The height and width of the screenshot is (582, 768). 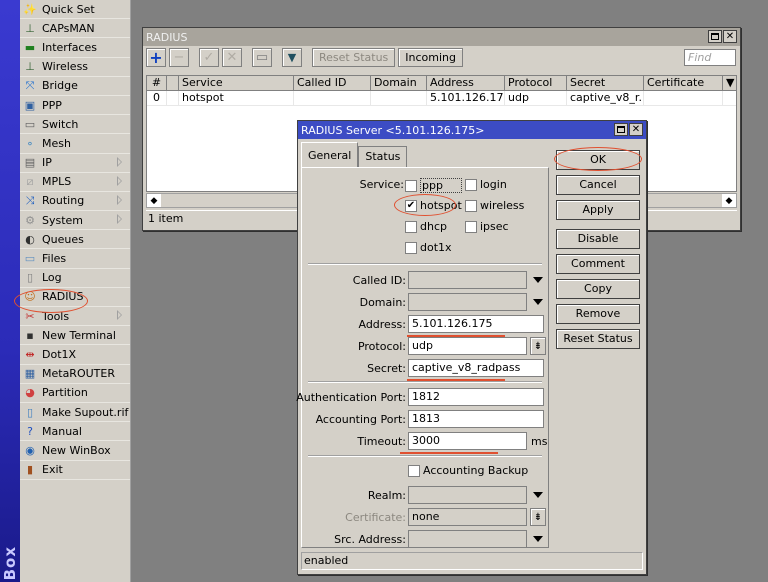 I want to click on column-menu-button: ▼, so click(x=729, y=83).